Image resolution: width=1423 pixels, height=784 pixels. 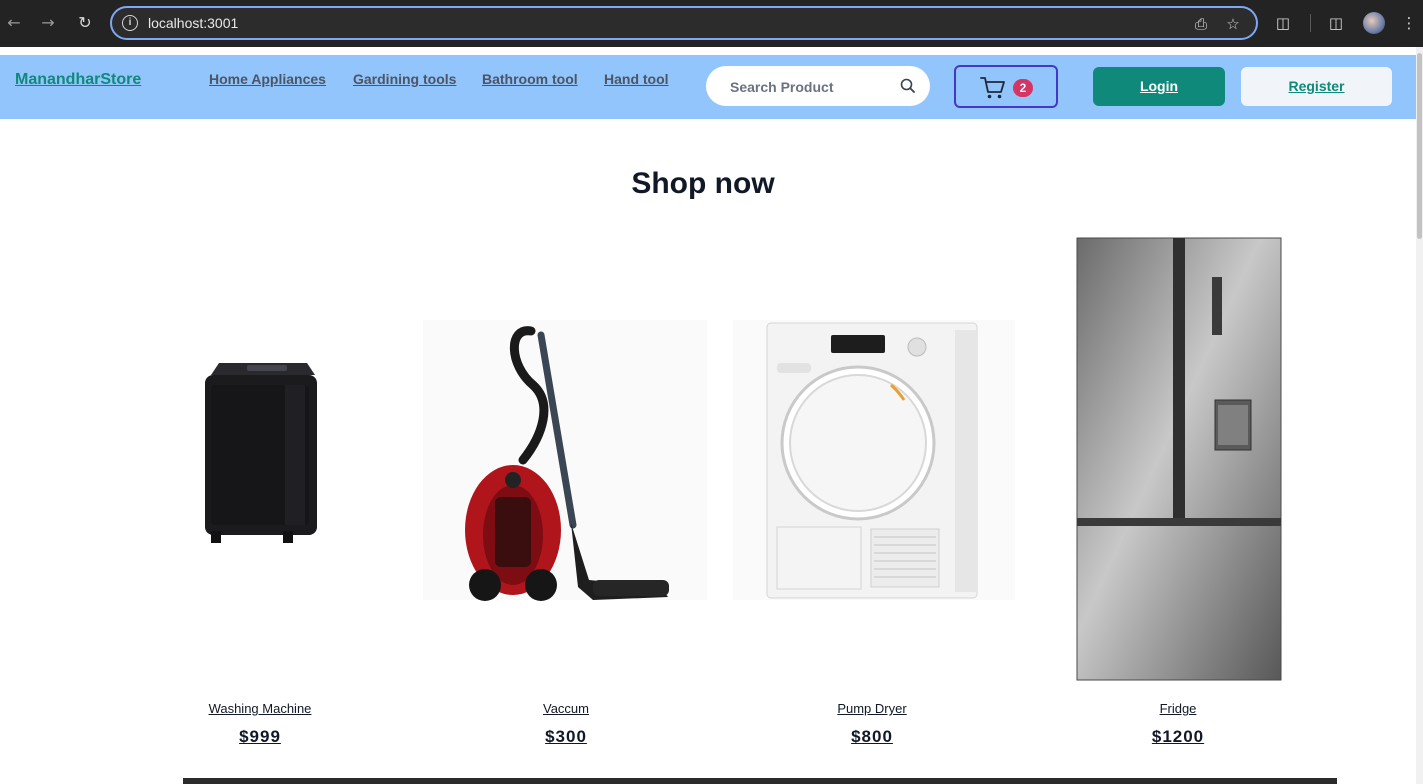 What do you see at coordinates (908, 86) in the screenshot?
I see `search-icon` at bounding box center [908, 86].